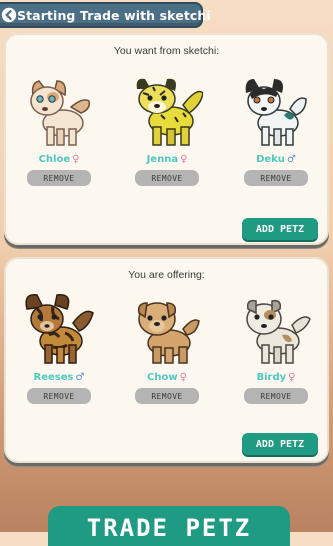 This screenshot has width=333, height=546. I want to click on pet-name: Chow, so click(162, 377).